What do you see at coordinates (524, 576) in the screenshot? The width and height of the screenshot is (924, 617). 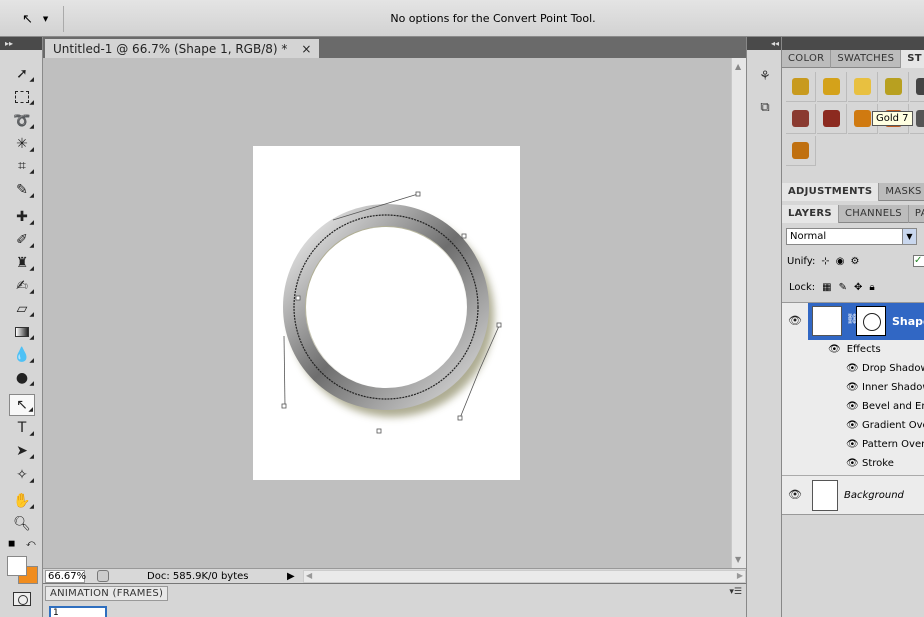 I see `horizontal-scrollbar: ◀ ▶` at bounding box center [524, 576].